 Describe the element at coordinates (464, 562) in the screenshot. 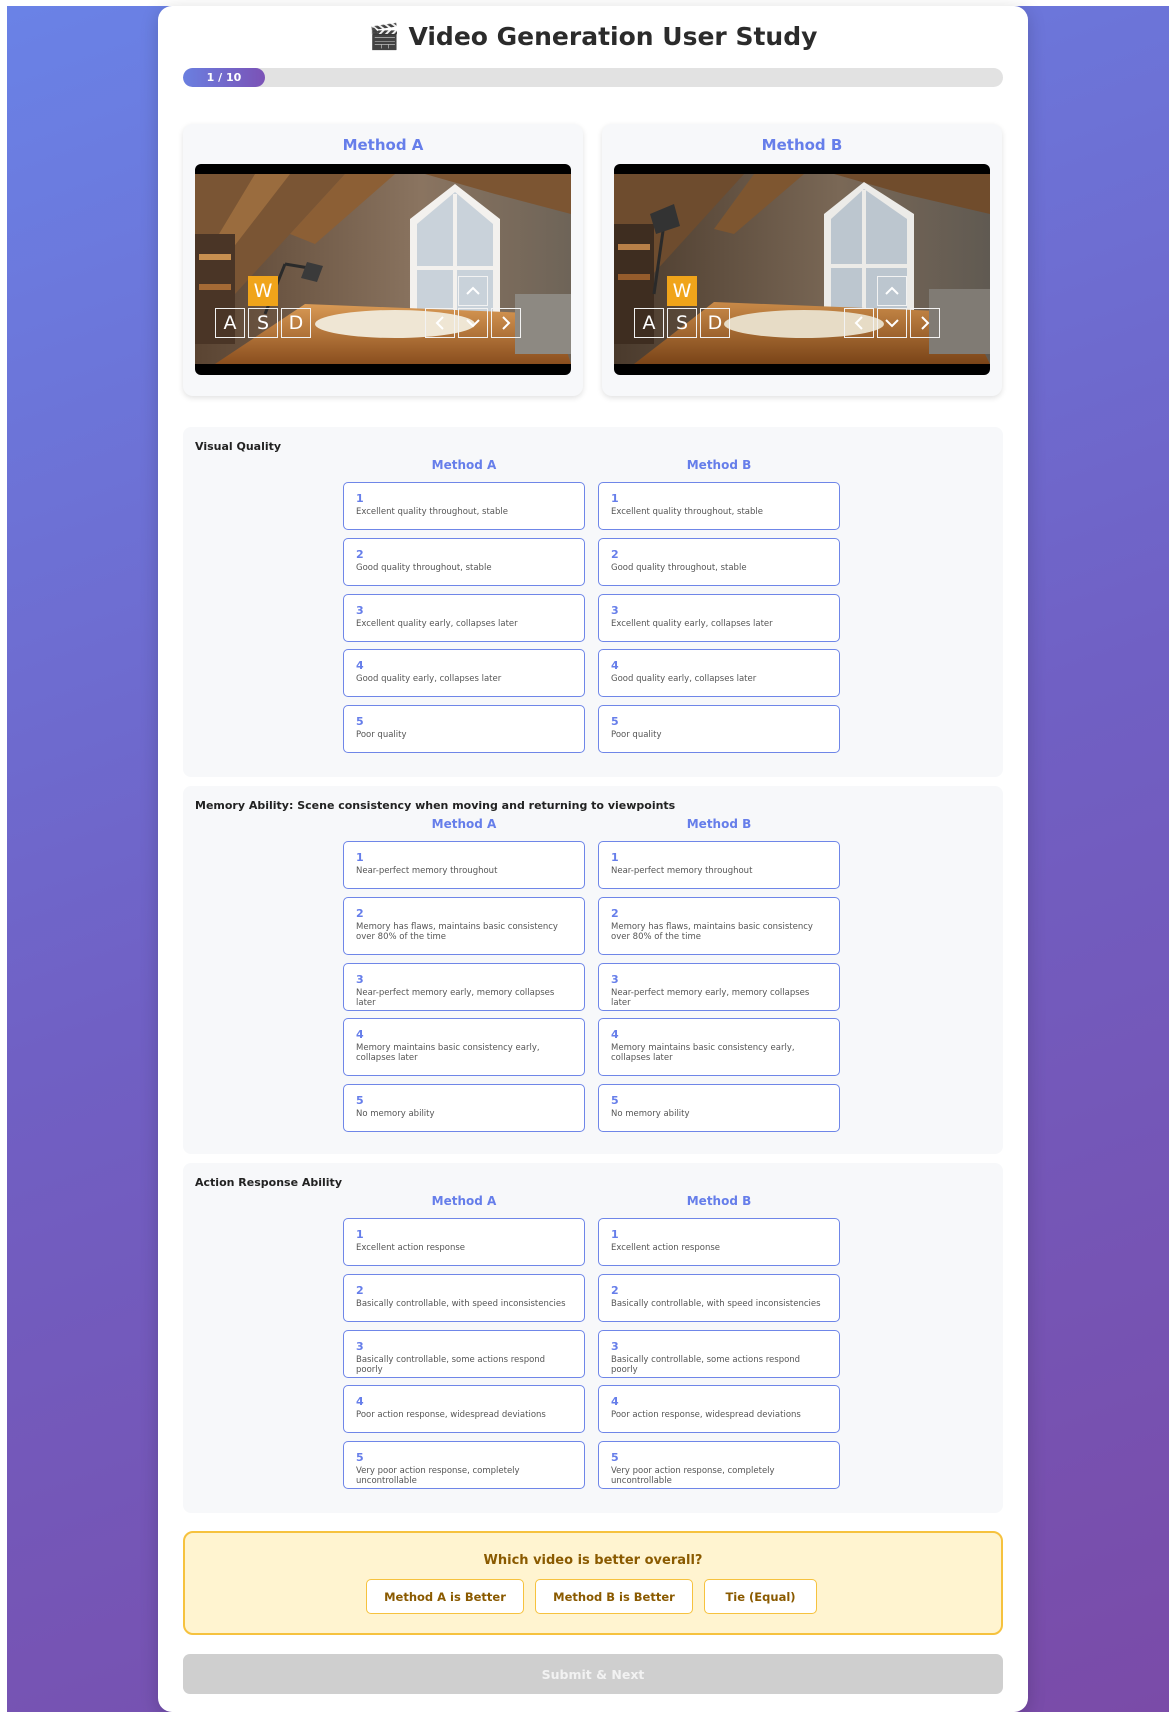

I see `rating-option-a-2: 2 Good quality throughout, stable` at that location.